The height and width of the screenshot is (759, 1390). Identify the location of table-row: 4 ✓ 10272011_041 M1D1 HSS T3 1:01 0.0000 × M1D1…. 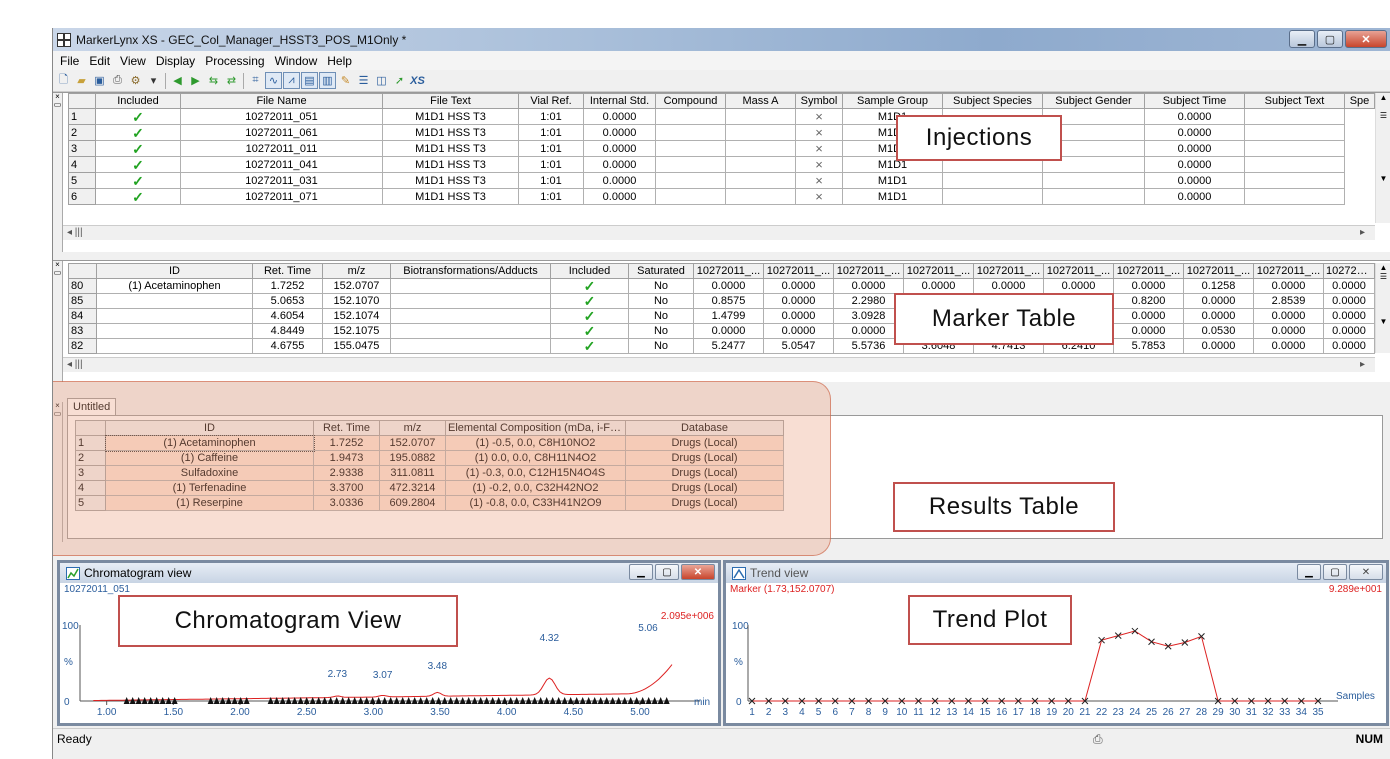
(721, 164).